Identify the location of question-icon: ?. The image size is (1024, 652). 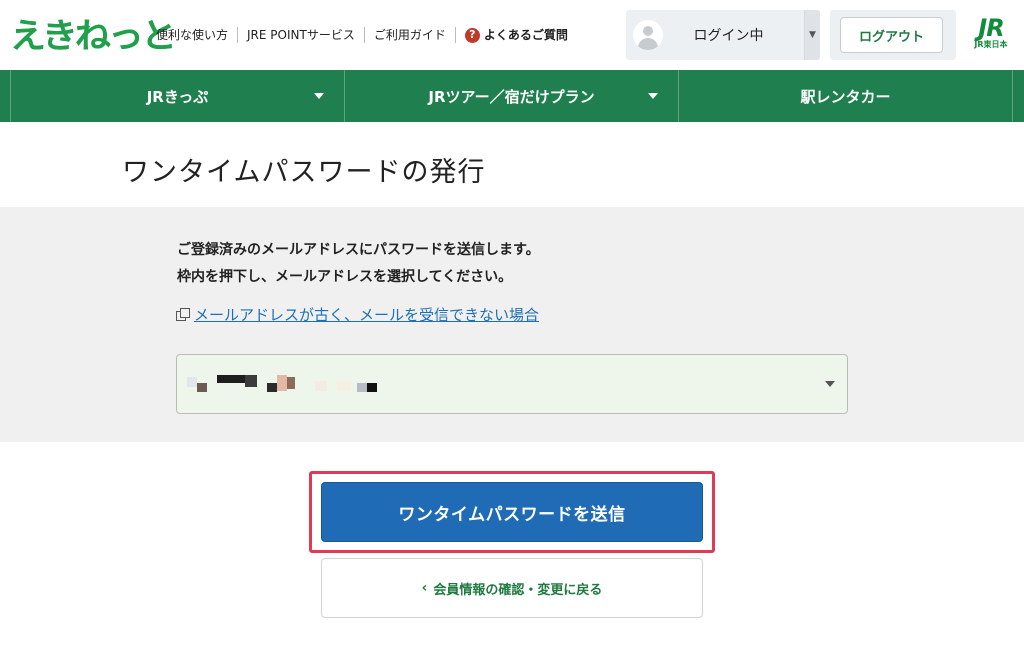
(472, 35).